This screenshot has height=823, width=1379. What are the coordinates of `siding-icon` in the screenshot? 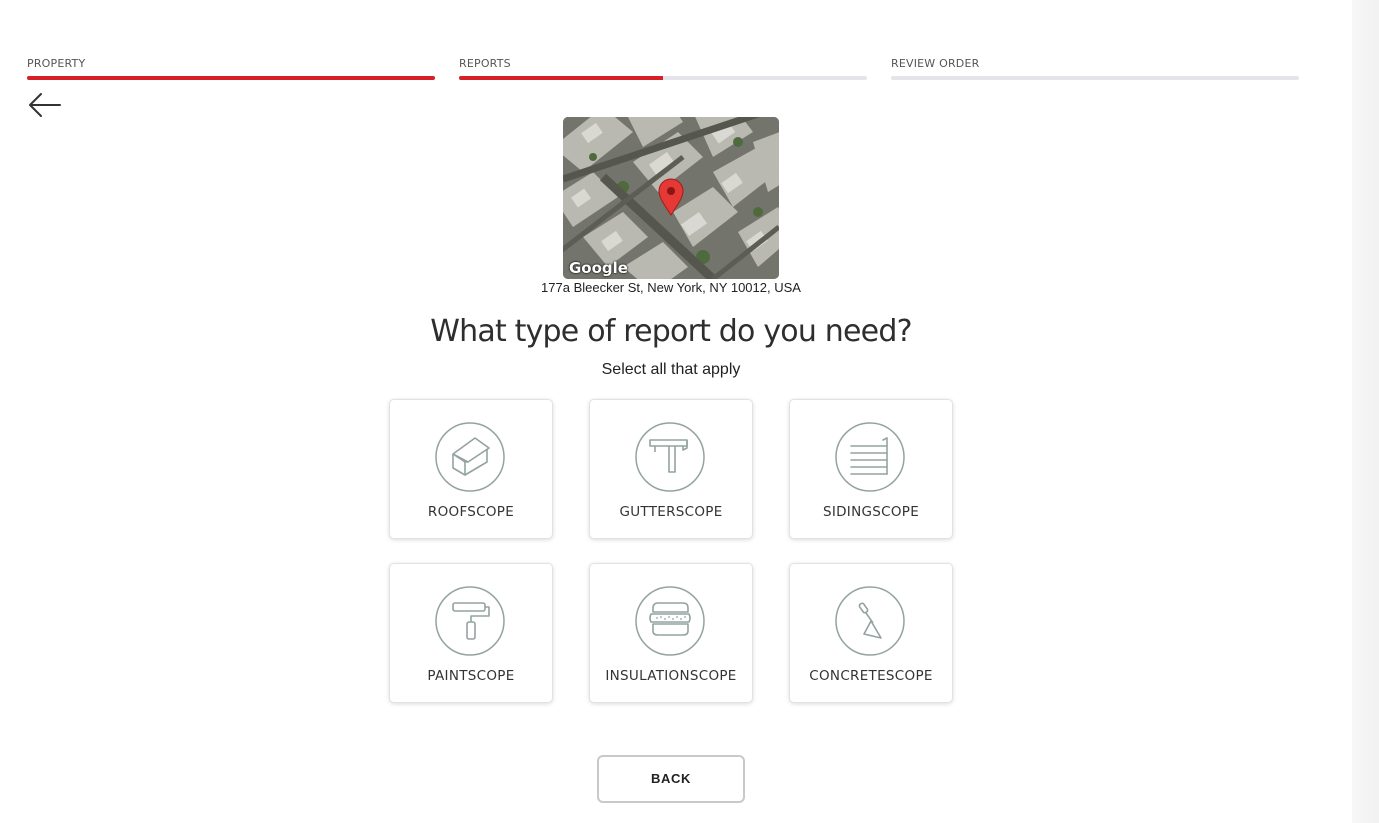 It's located at (870, 457).